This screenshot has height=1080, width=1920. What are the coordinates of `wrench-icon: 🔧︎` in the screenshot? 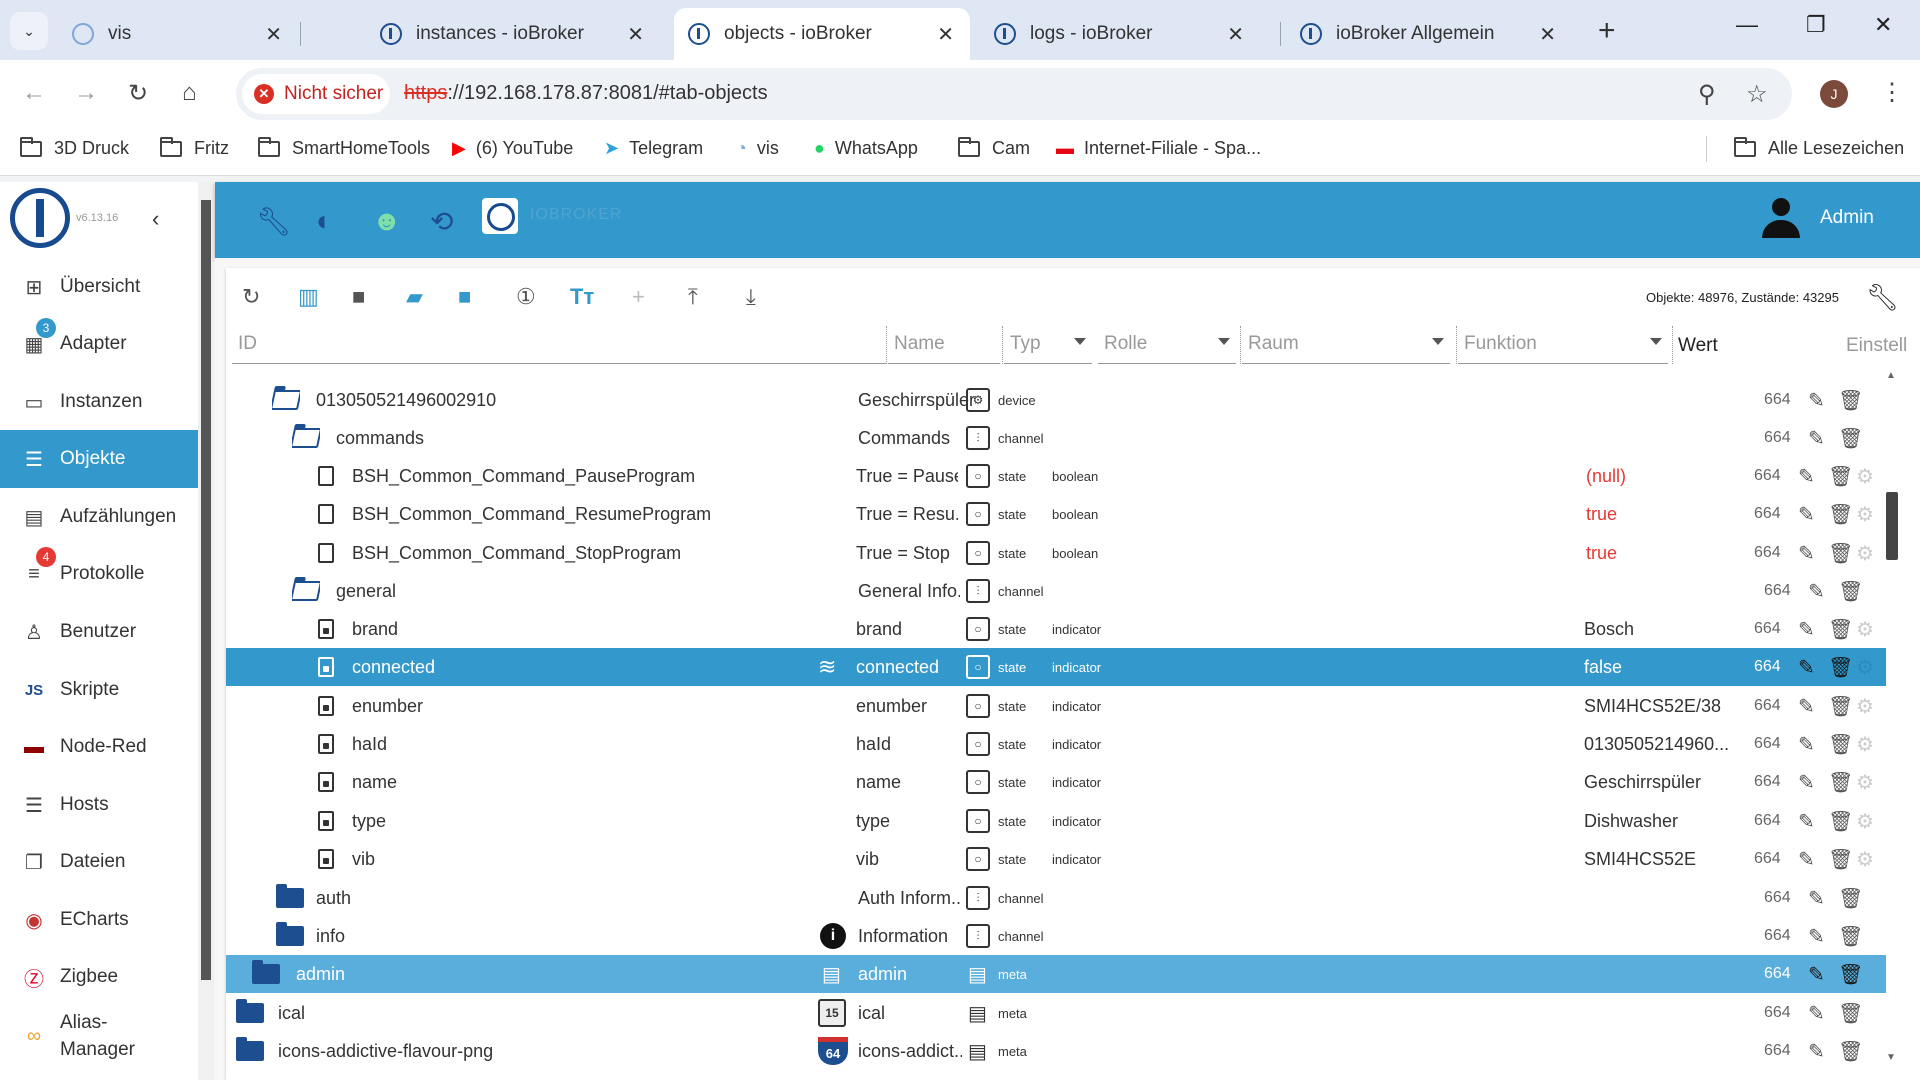 It's located at (274, 221).